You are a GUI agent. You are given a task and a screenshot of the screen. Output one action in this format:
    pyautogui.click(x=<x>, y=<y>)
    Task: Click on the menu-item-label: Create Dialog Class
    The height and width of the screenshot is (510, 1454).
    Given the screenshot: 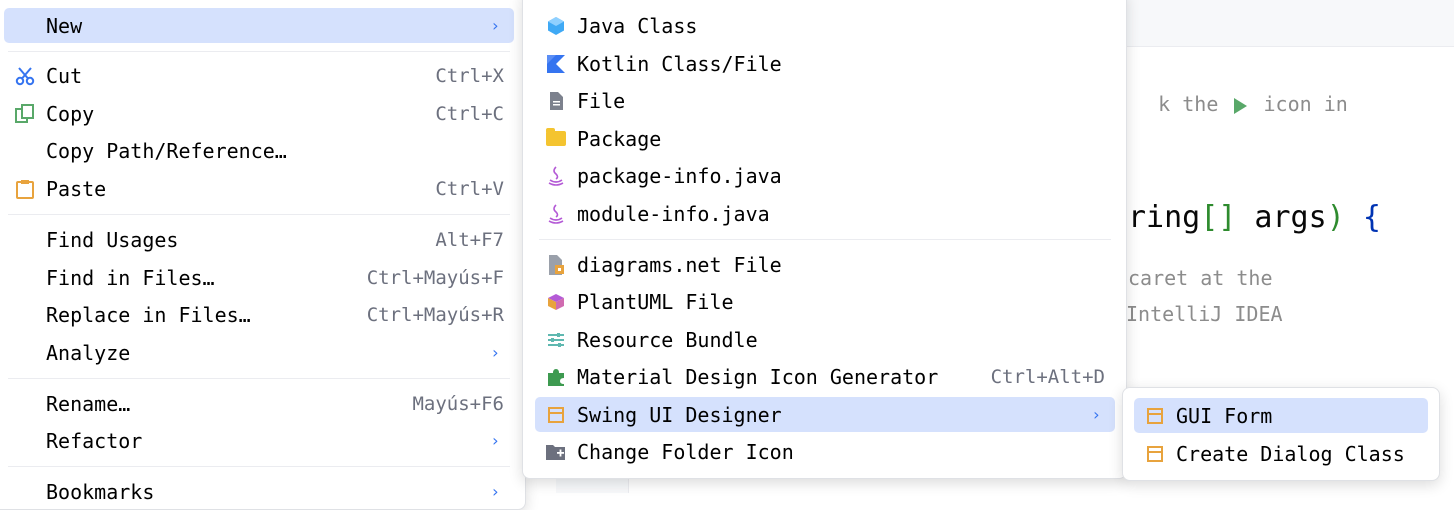 What is the action you would take?
    pyautogui.click(x=1290, y=453)
    